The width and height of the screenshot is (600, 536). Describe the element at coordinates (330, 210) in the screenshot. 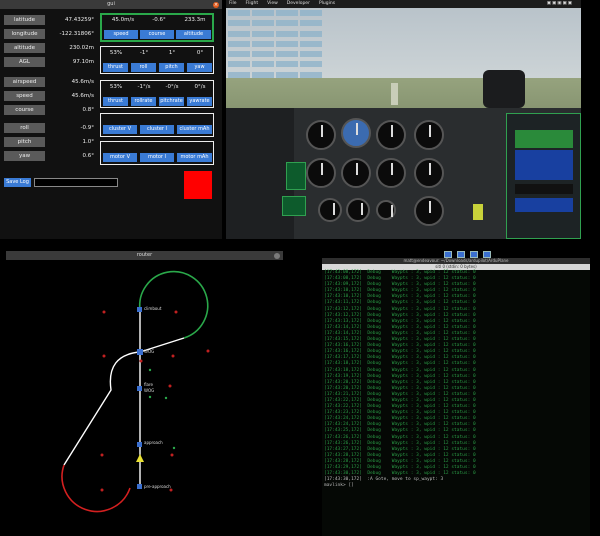

I see `fuel-gauge` at that location.